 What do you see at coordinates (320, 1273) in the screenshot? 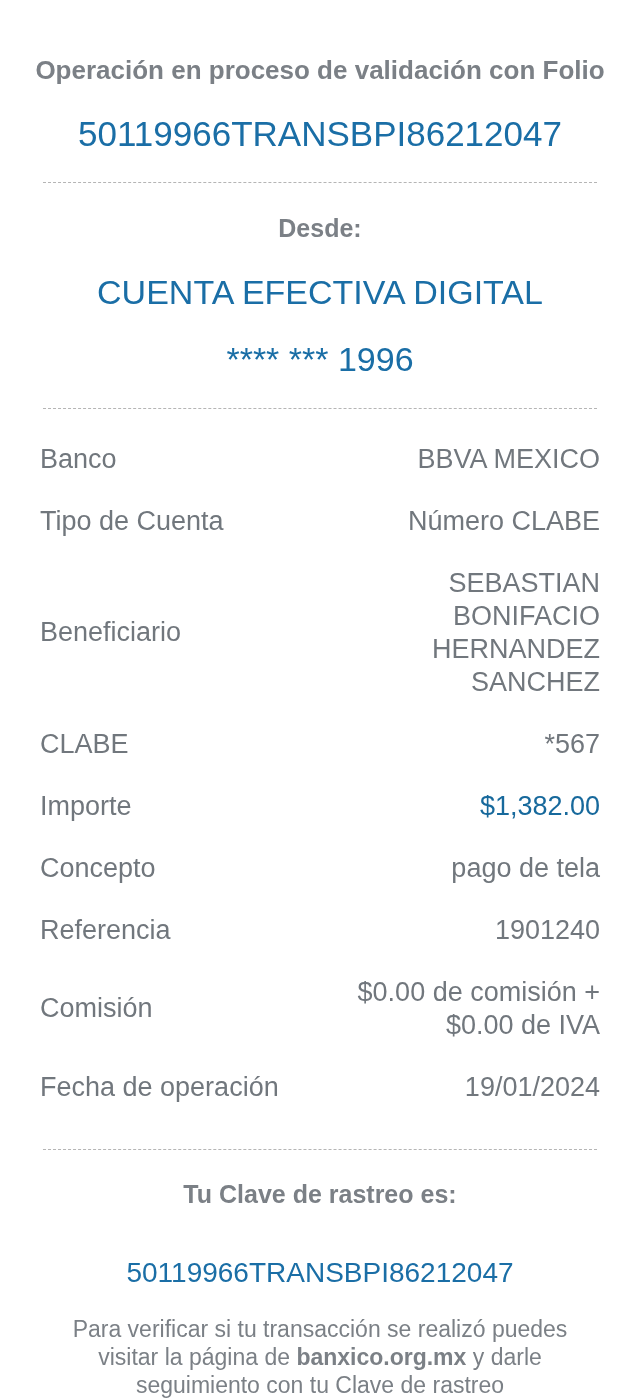
I see `tracking-code: 50119966TRANSBPI86212047` at bounding box center [320, 1273].